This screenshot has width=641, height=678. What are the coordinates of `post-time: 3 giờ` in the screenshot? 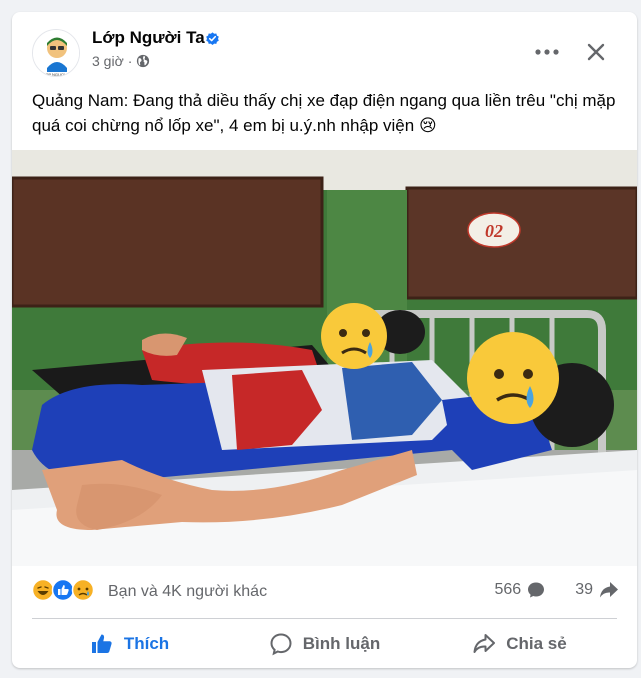 It's located at (108, 61).